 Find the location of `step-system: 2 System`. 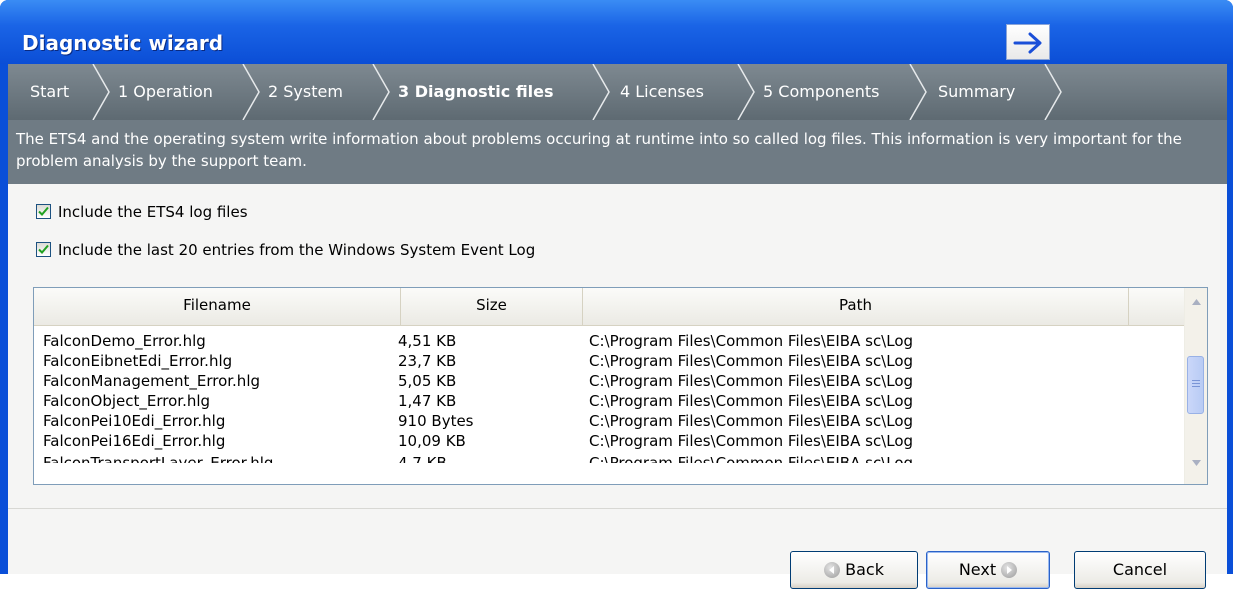

step-system: 2 System is located at coordinates (305, 92).